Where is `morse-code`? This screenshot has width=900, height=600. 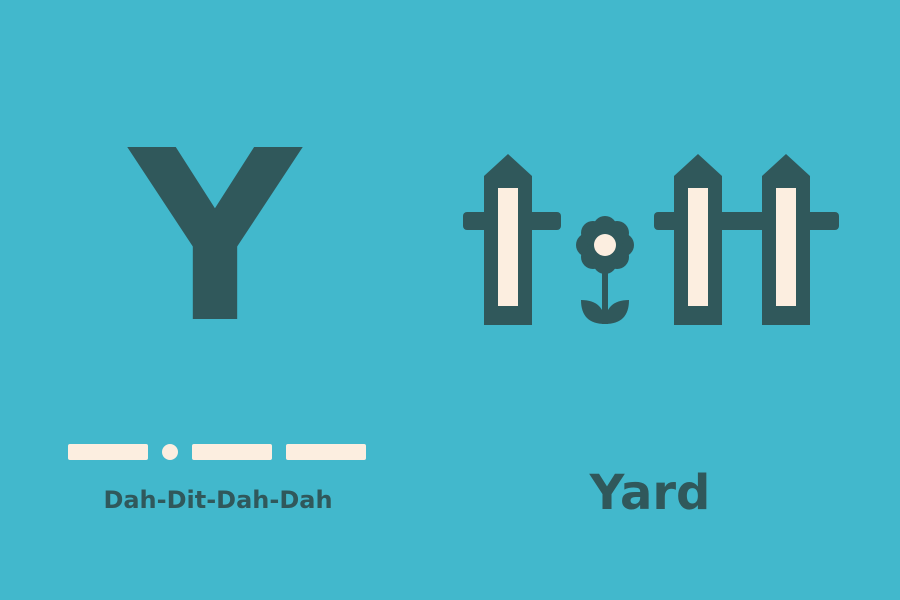 morse-code is located at coordinates (218, 452).